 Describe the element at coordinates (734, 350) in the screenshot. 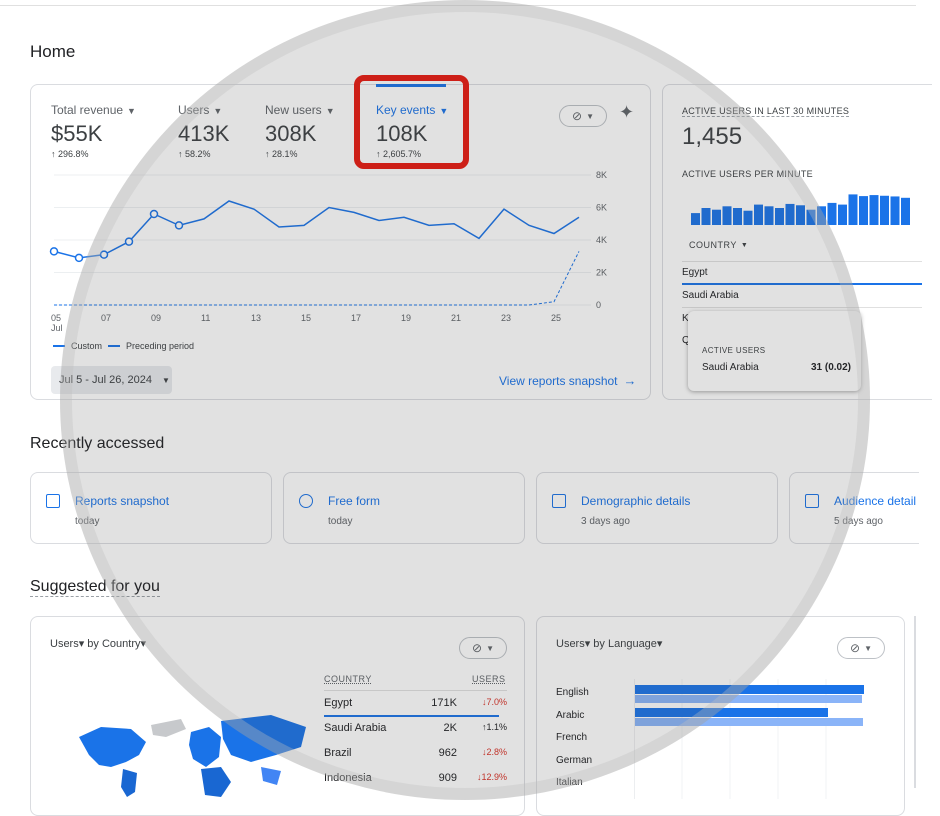

I see `tooltip-title: ACTIVE USERS` at that location.